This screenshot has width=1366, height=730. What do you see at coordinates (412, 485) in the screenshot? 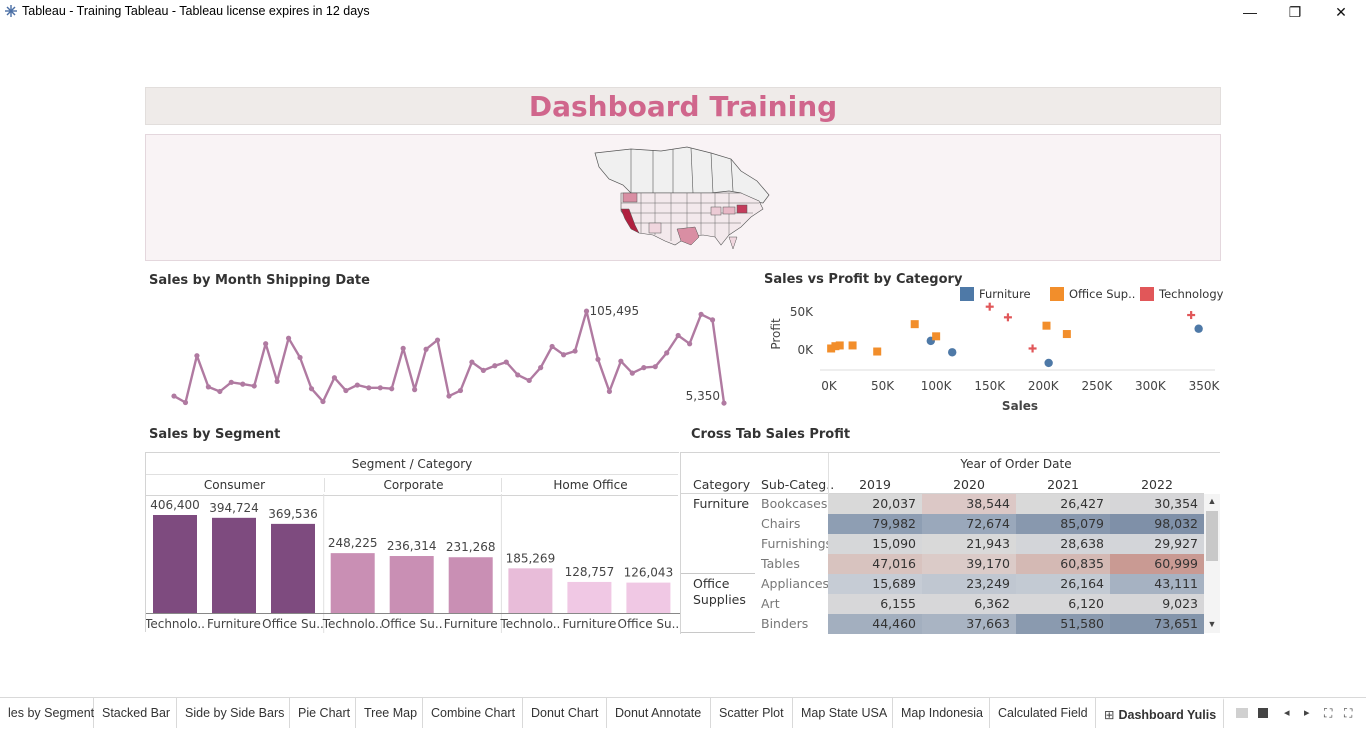
I see `segment-group-headers: Consumer Corporate Home Office` at bounding box center [412, 485].